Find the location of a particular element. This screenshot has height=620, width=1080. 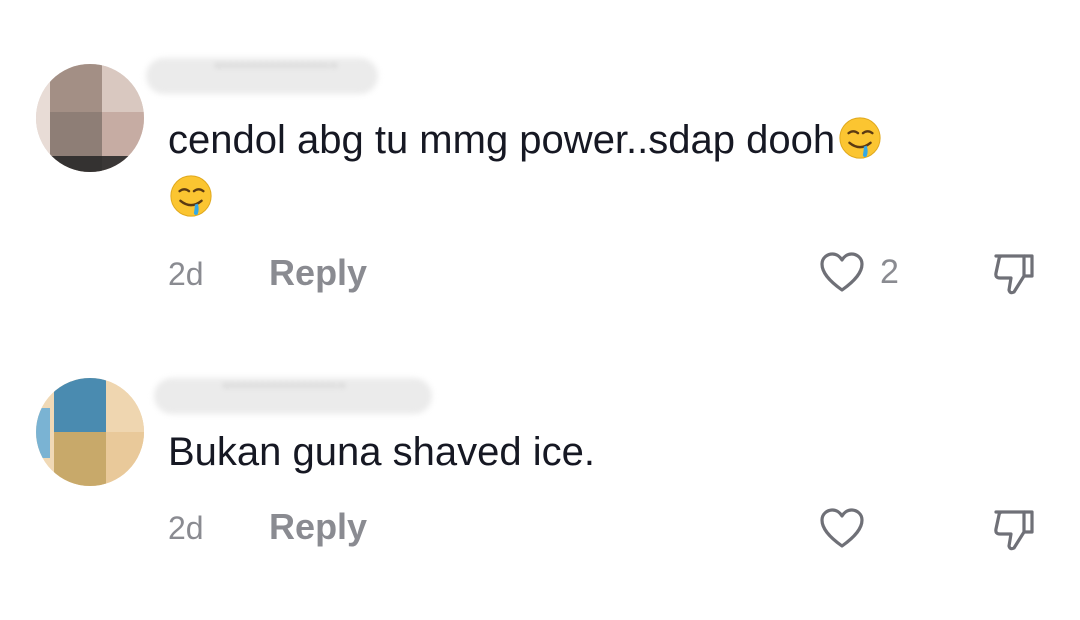

emoji-line is located at coordinates (598, 198).